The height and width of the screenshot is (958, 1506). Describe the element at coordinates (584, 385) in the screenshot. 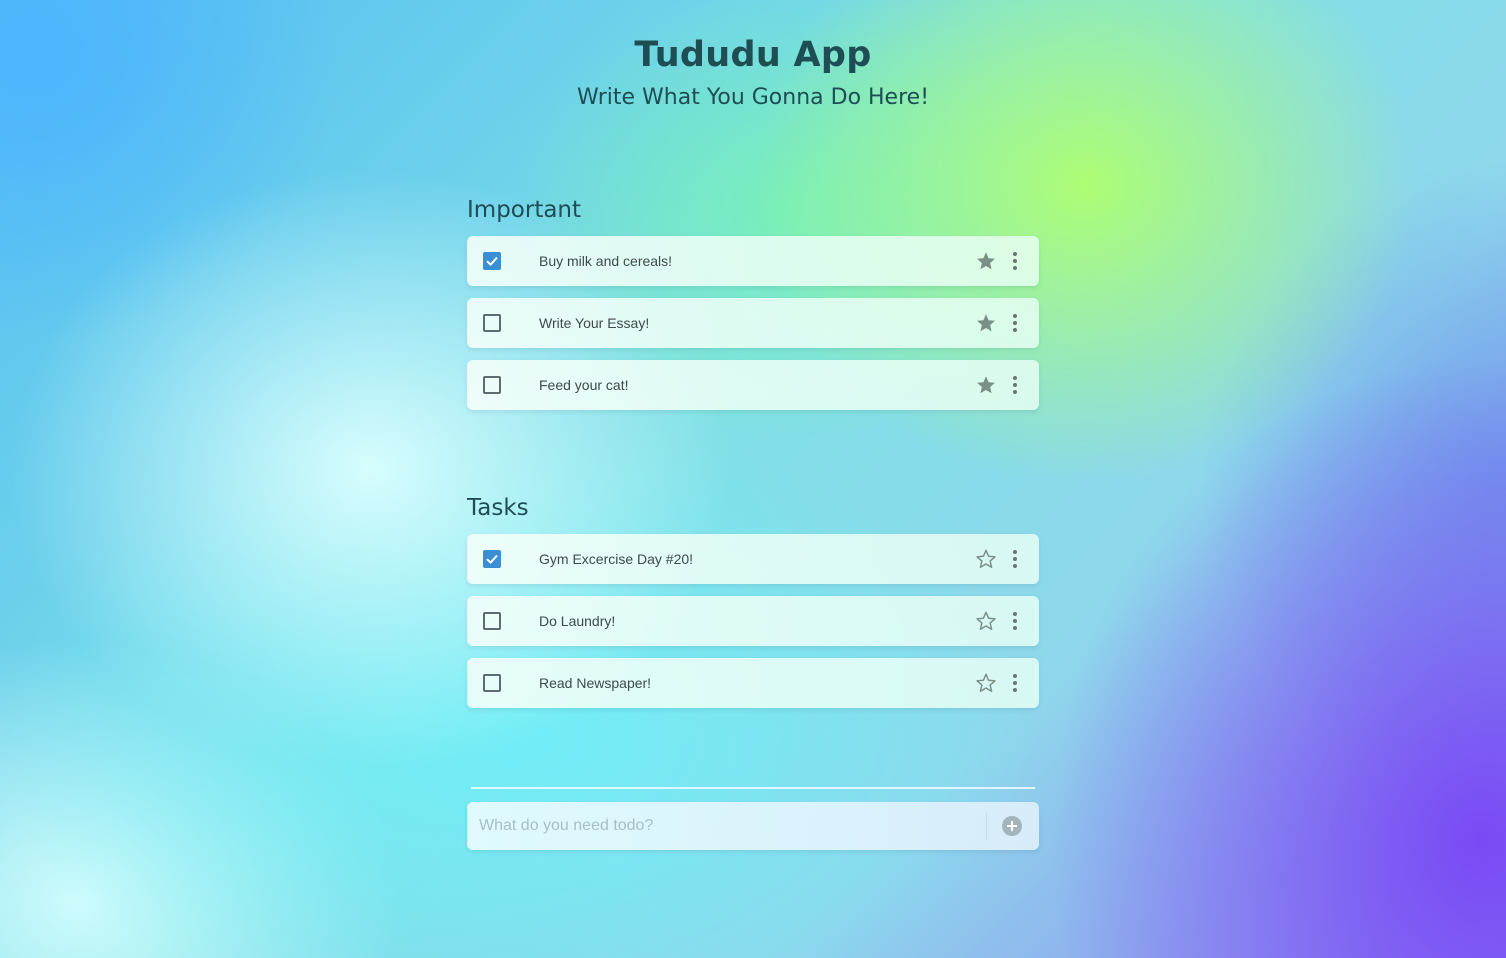

I see `task-label: Feed your cat!` at that location.